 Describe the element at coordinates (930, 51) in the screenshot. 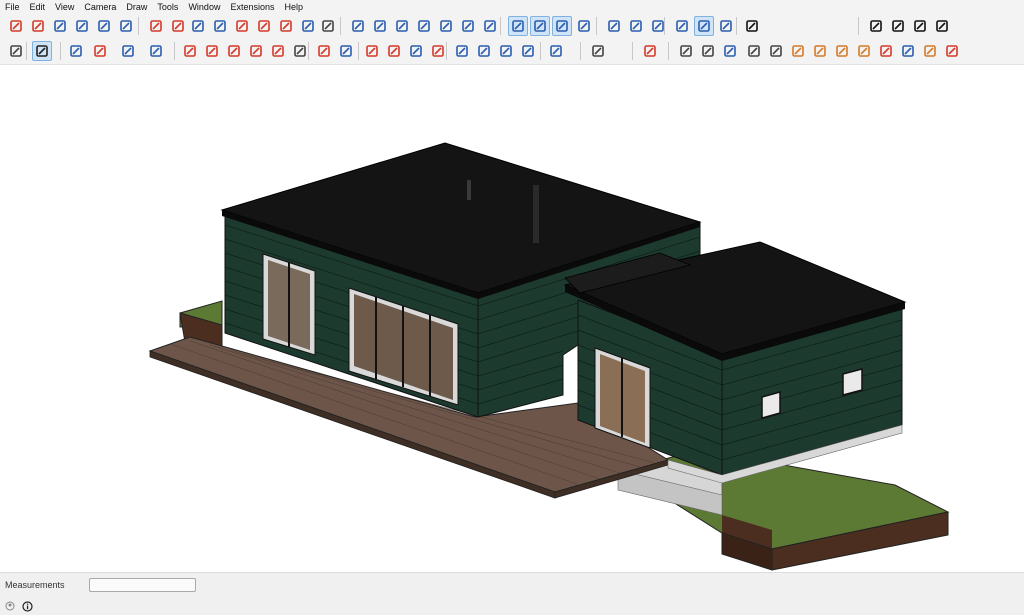

I see `frame-icon` at that location.